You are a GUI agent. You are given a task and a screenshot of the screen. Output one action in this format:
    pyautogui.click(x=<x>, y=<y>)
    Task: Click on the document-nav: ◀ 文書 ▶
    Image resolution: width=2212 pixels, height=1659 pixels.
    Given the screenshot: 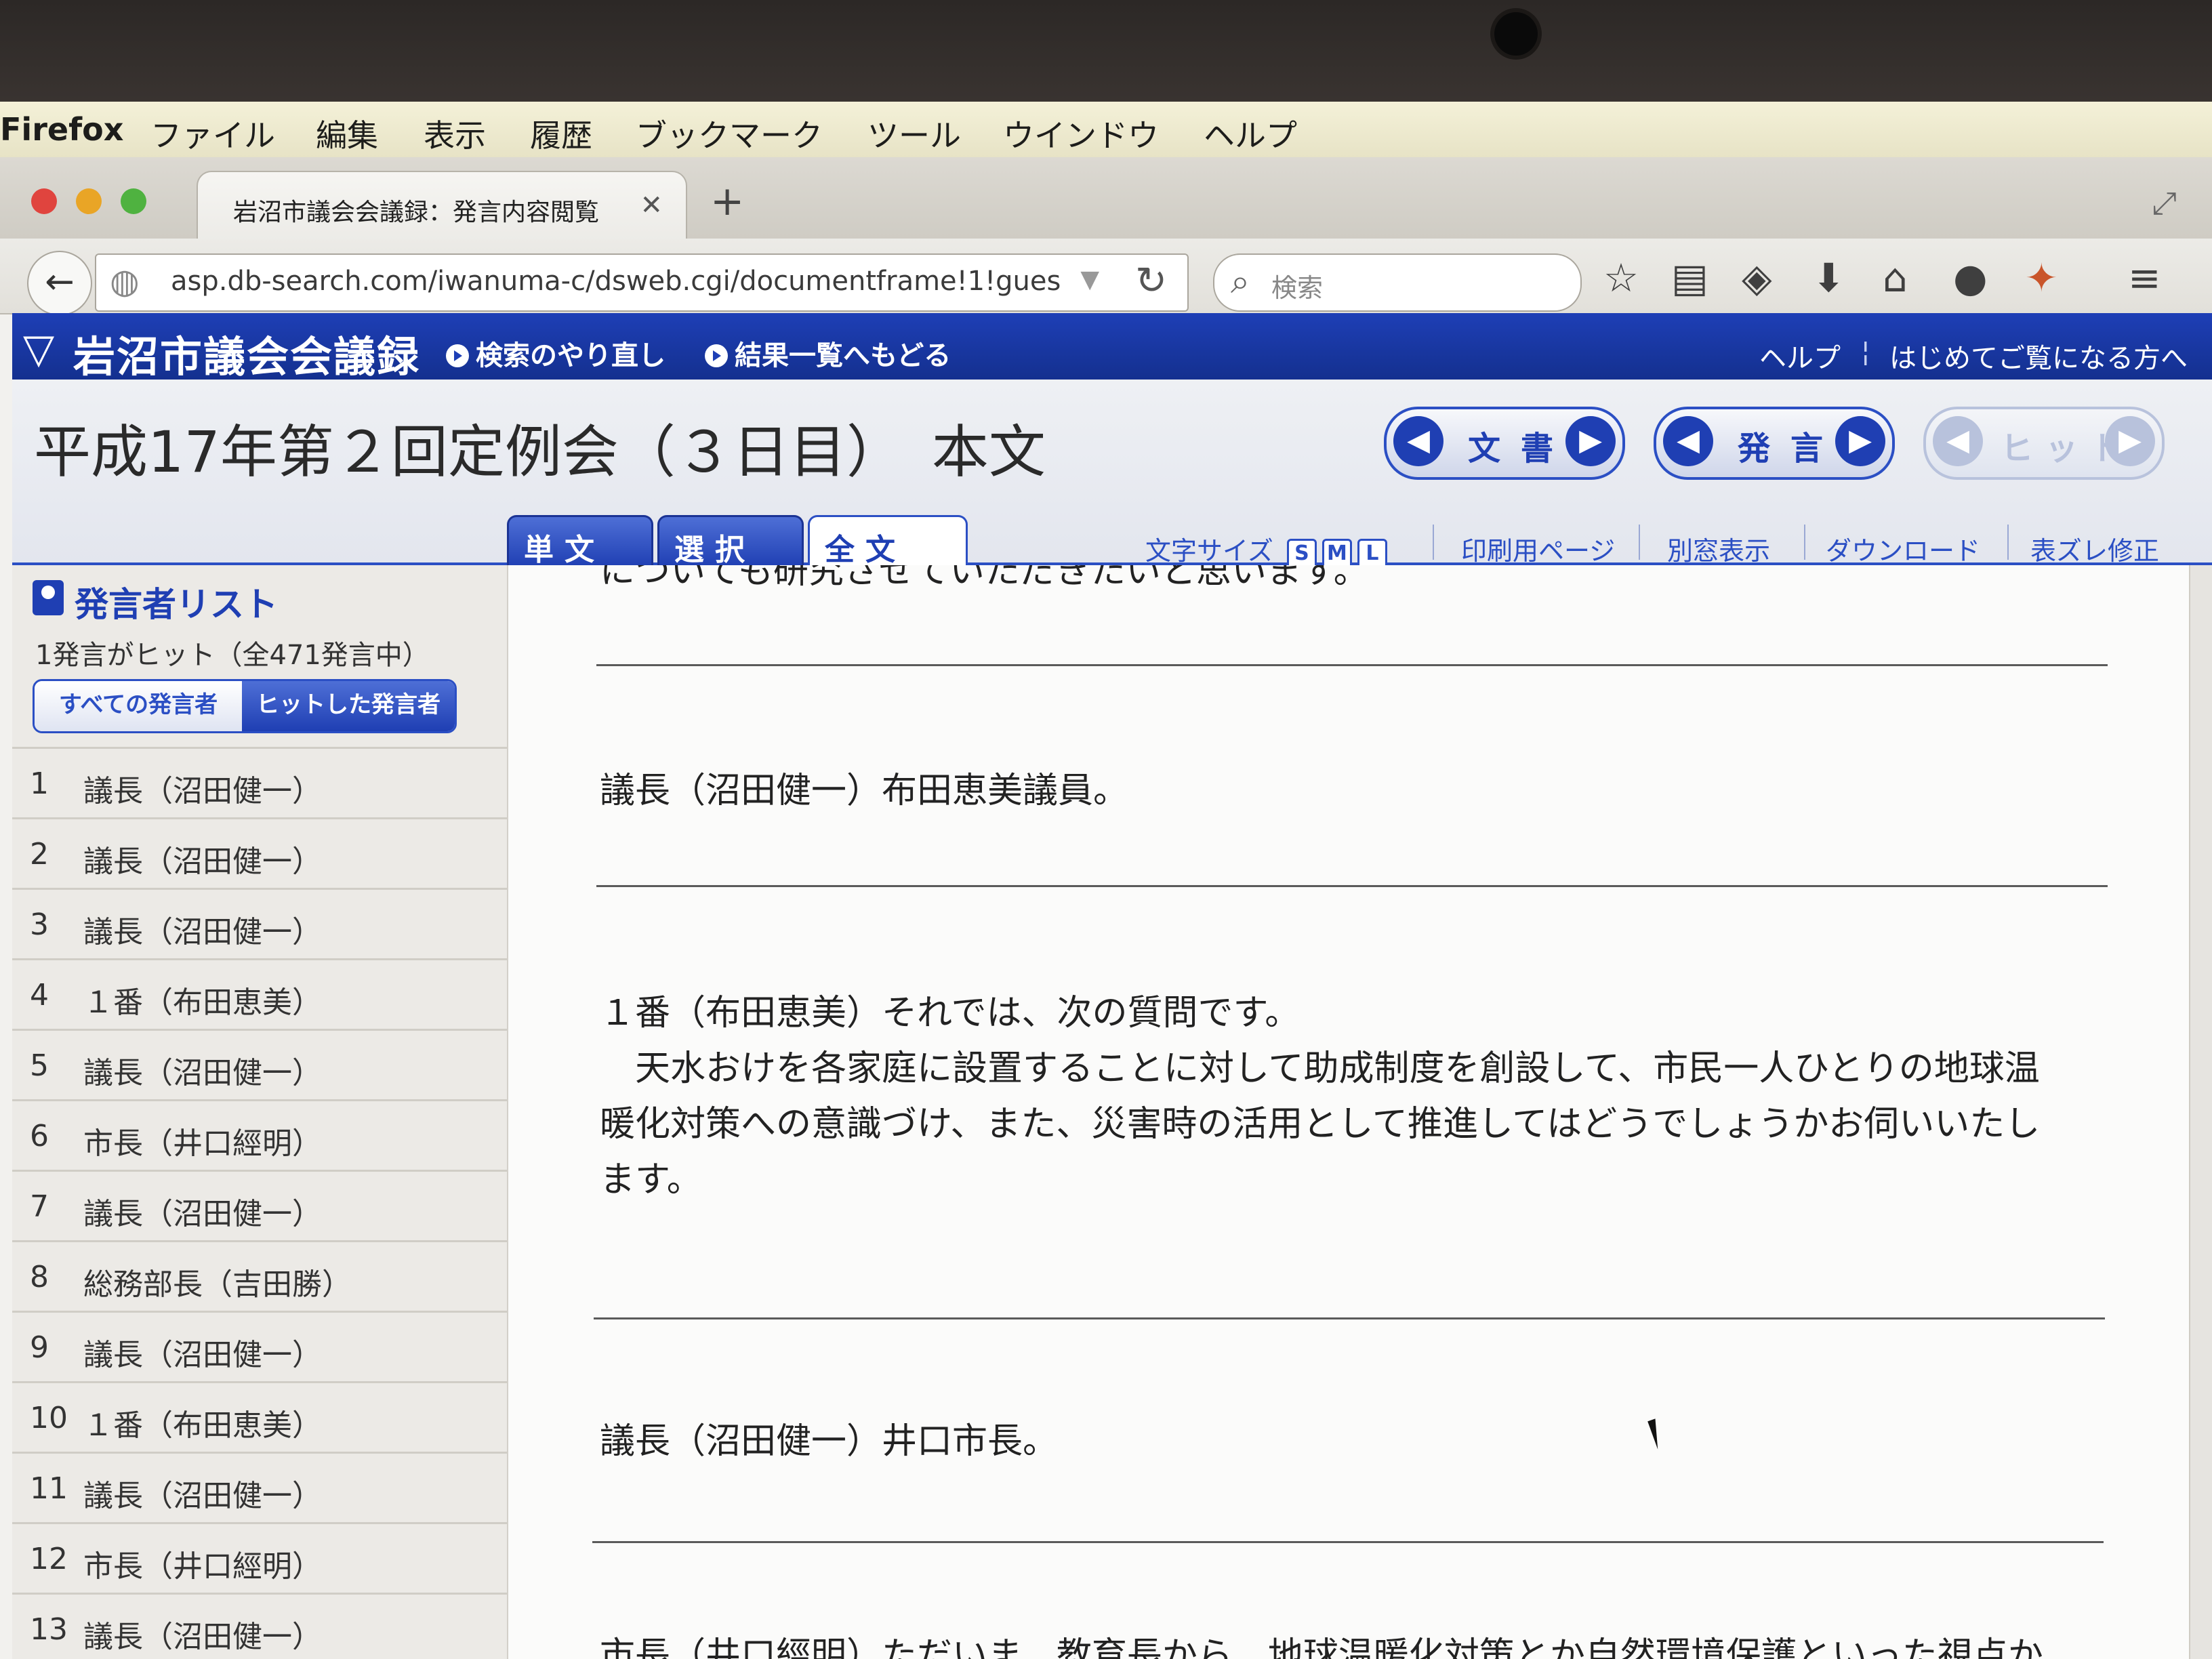 What is the action you would take?
    pyautogui.click(x=1504, y=444)
    